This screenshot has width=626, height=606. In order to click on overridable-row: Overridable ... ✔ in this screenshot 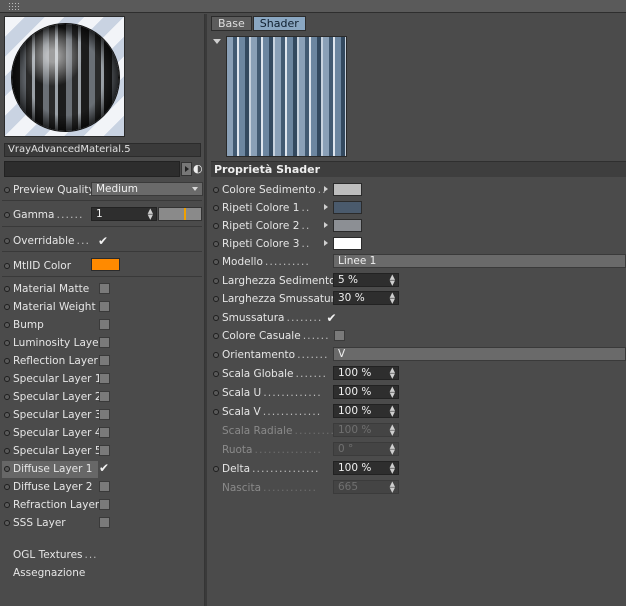, I will do `click(56, 240)`.